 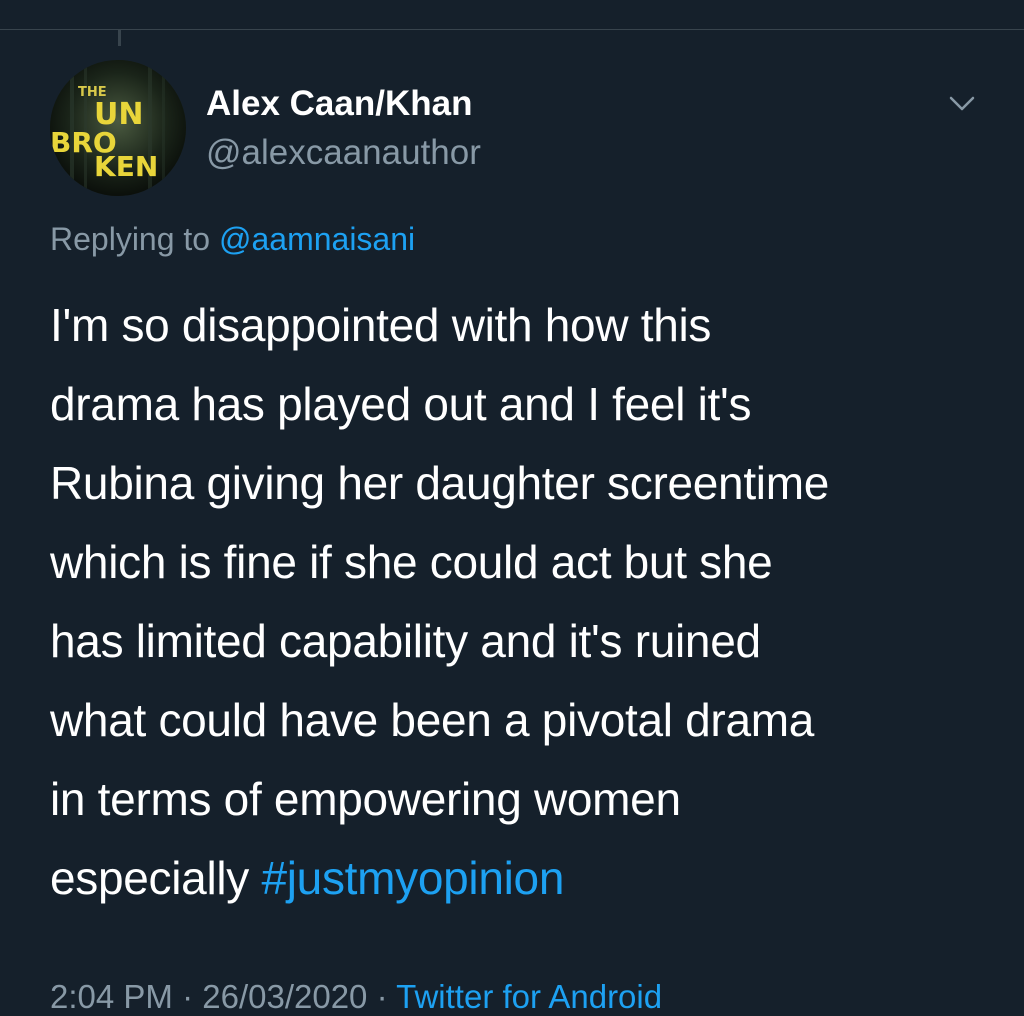 What do you see at coordinates (365, 799) in the screenshot?
I see `tweet-text-line: in terms of empowering women` at bounding box center [365, 799].